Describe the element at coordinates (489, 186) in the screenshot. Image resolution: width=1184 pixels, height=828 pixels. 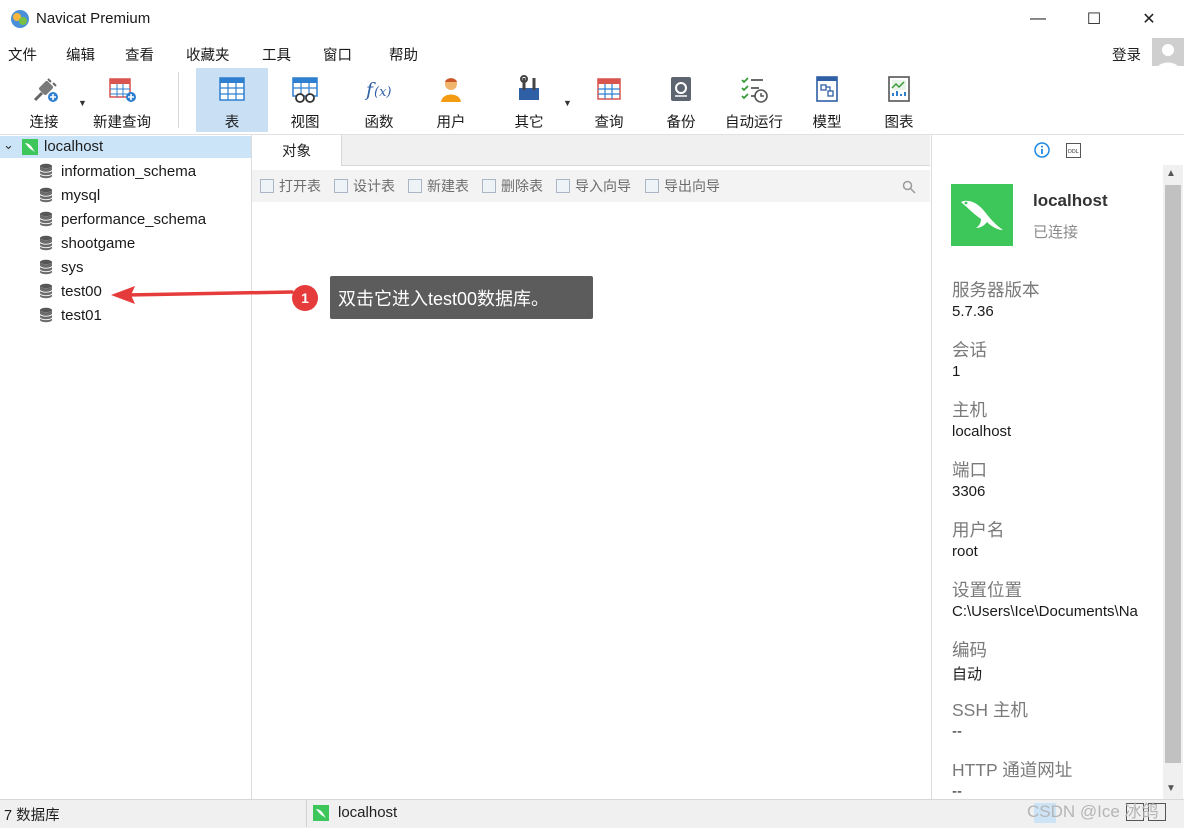
I see `delete-table-icon` at that location.